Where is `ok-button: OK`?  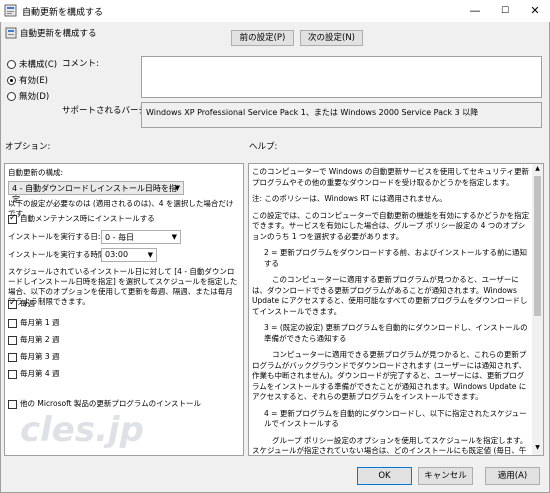
ok-button: OK is located at coordinates (384, 476).